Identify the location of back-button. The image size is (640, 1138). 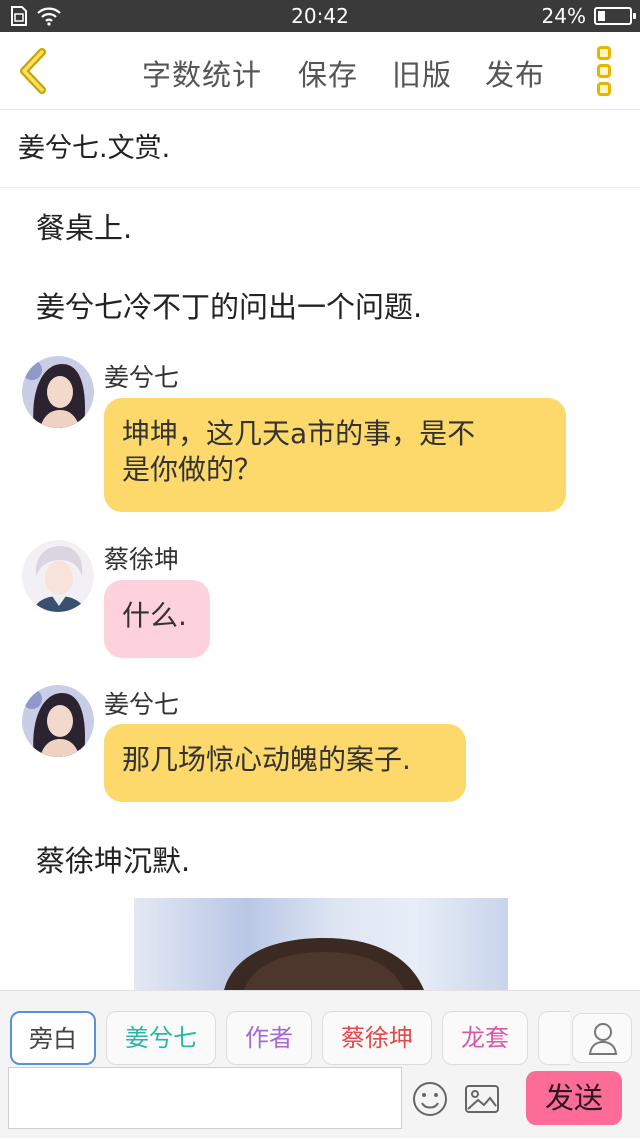
(34, 71).